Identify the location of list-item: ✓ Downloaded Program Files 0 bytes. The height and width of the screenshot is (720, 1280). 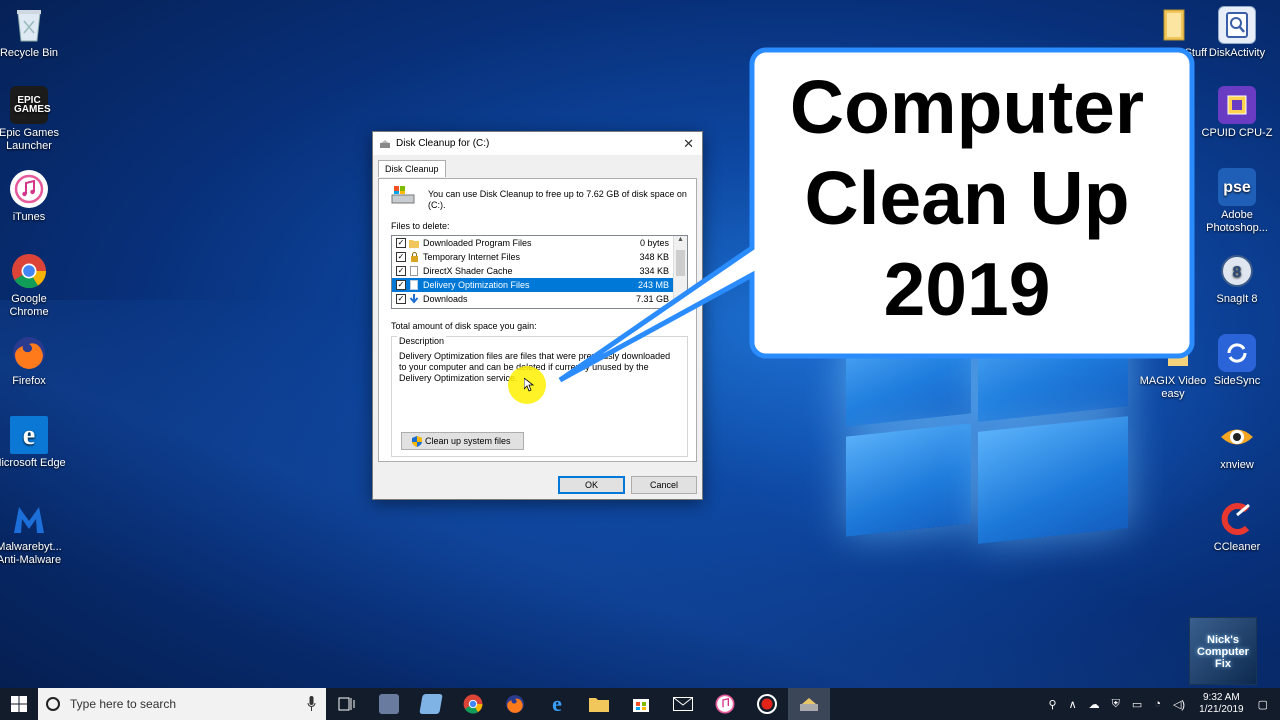
(539, 243).